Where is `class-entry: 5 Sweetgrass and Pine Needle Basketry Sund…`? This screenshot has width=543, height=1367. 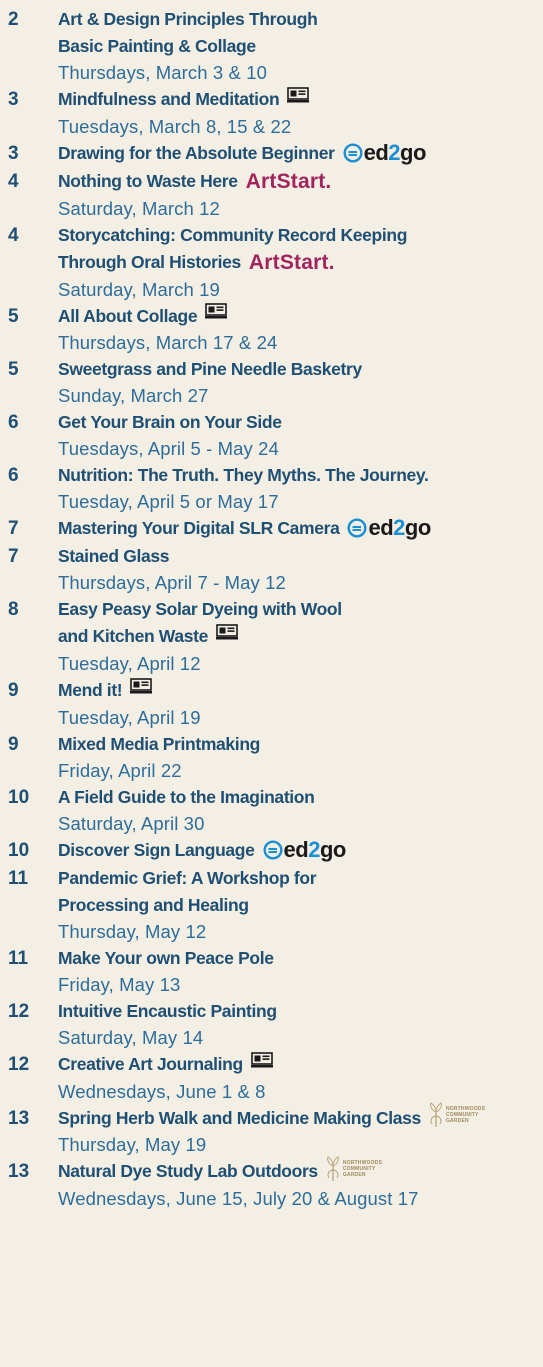 class-entry: 5 Sweetgrass and Pine Needle Basketry Sund… is located at coordinates (271, 382).